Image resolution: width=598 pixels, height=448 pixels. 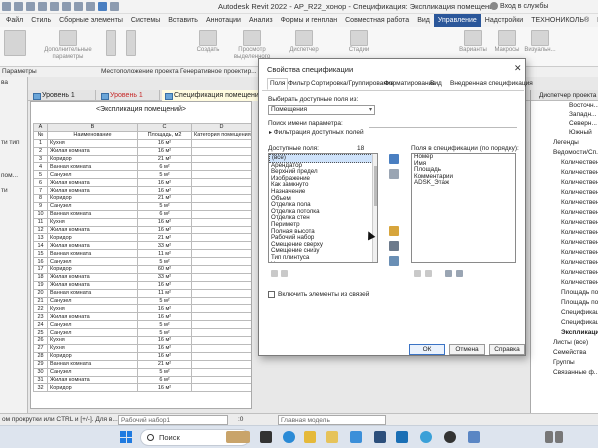 I want to click on browser-item: Семейства, so click(x=569, y=352).